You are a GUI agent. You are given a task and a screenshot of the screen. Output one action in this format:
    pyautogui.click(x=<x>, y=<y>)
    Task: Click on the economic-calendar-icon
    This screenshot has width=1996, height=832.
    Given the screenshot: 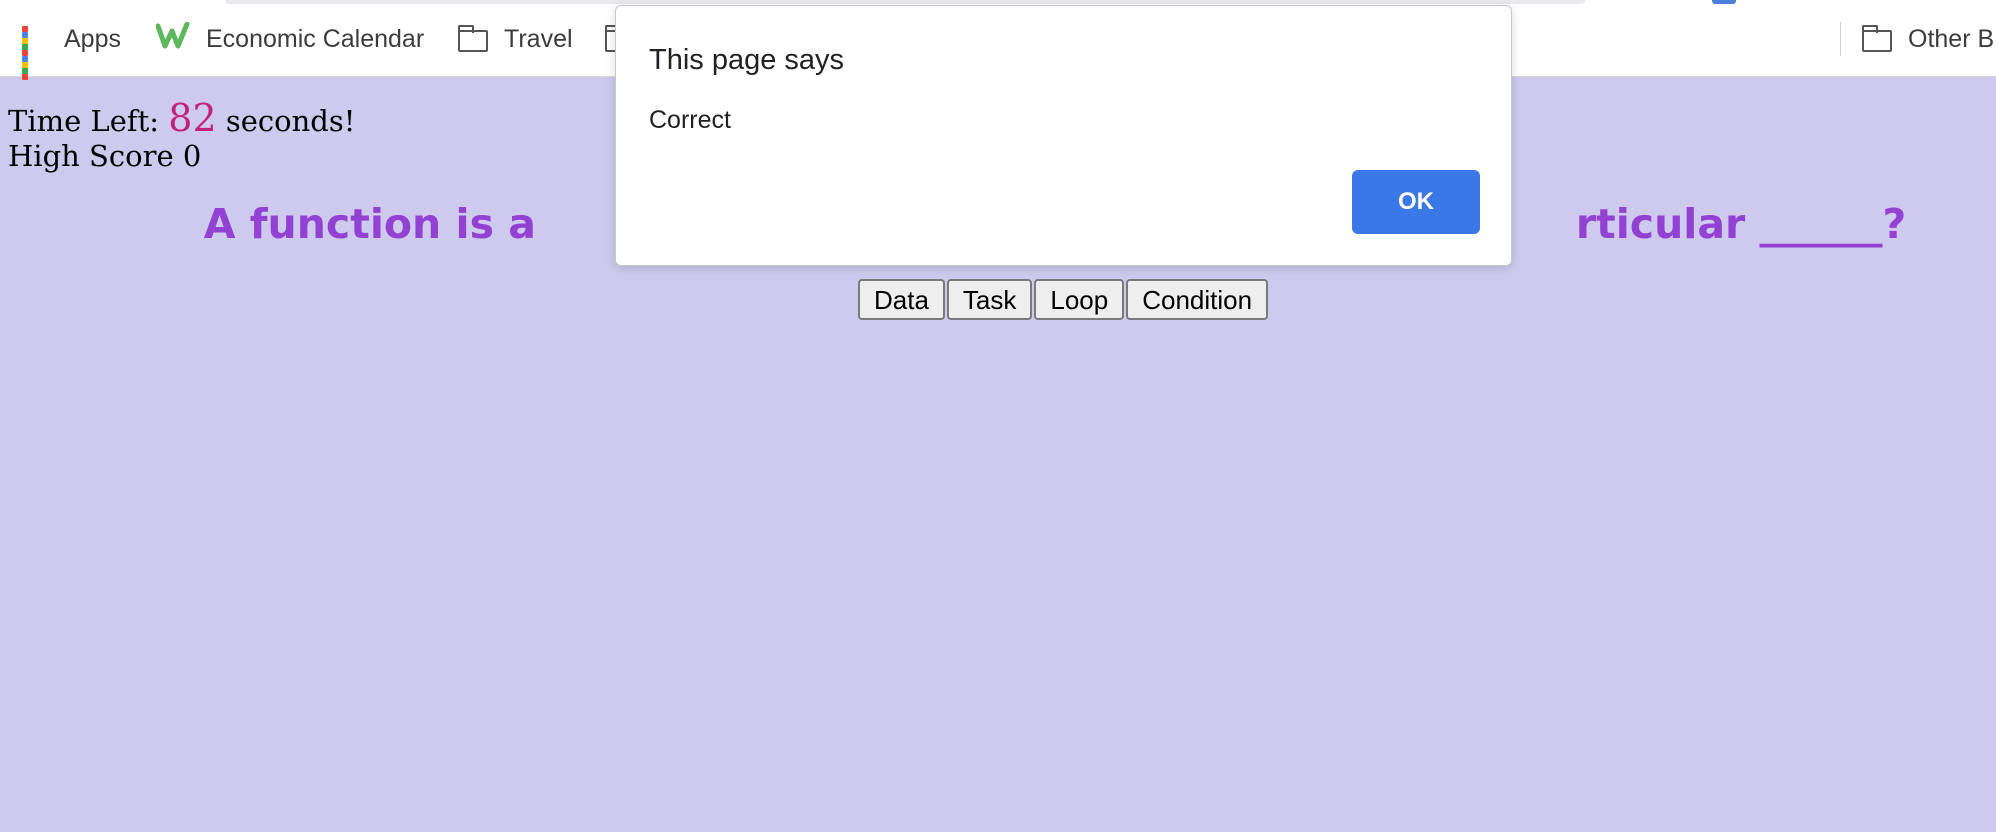 What is the action you would take?
    pyautogui.click(x=172, y=39)
    